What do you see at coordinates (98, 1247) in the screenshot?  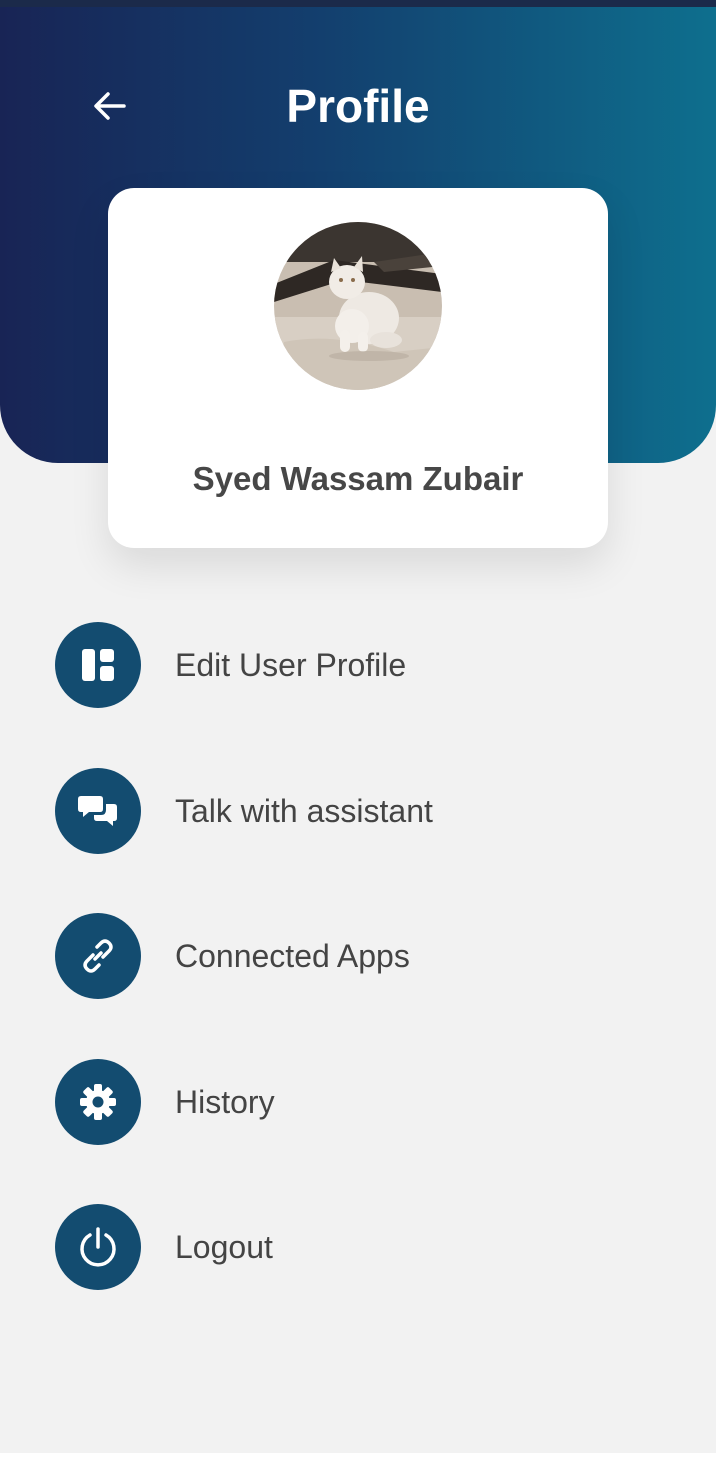 I see `power-icon` at bounding box center [98, 1247].